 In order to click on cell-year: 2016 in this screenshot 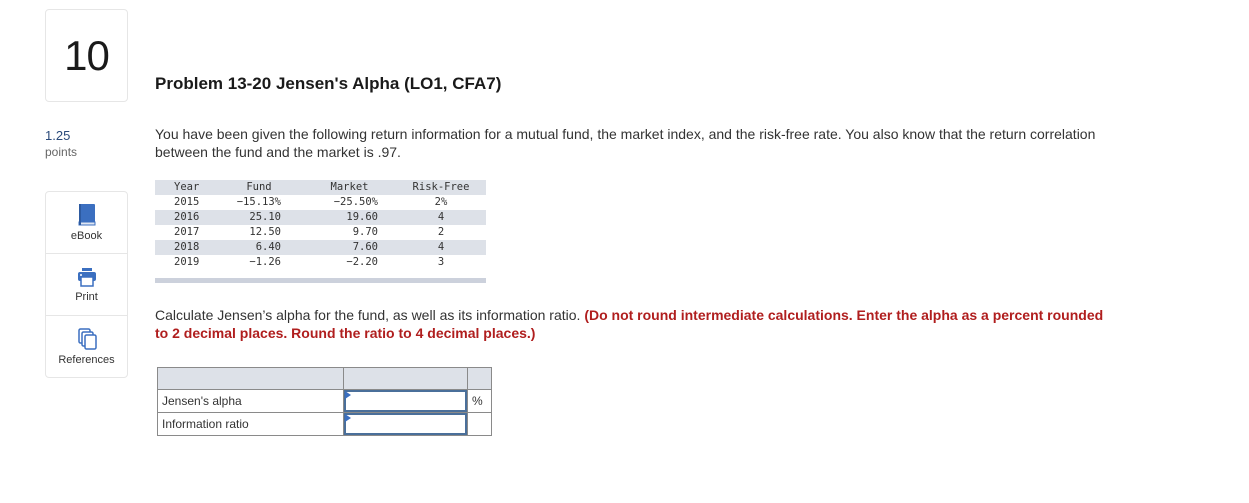, I will do `click(187, 217)`.